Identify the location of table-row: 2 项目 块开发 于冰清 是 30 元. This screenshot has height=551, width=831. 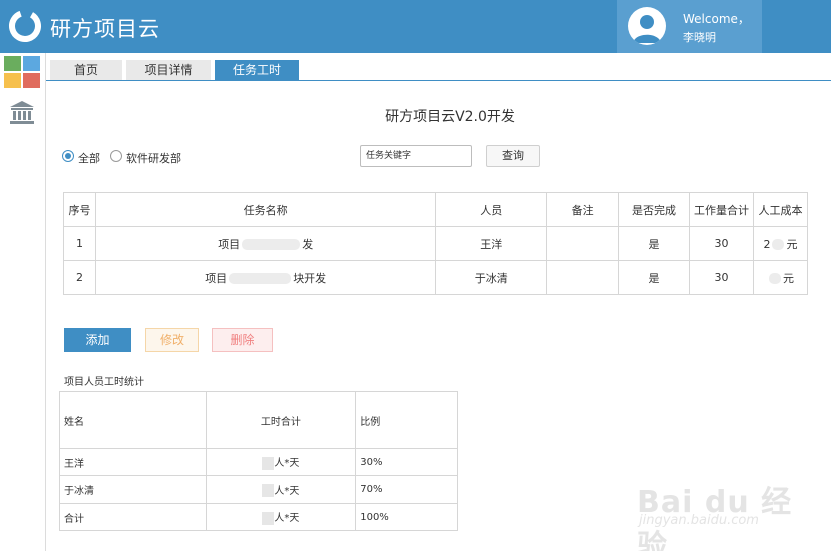
(436, 277).